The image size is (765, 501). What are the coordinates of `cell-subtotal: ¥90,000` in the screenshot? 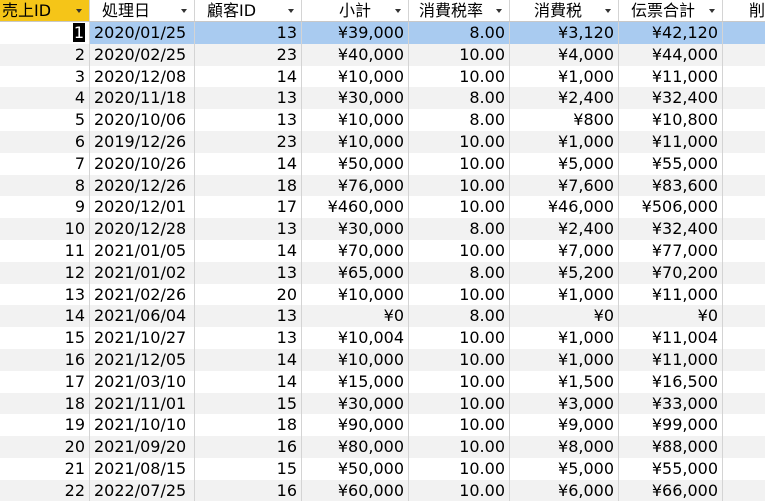 It's located at (355, 425).